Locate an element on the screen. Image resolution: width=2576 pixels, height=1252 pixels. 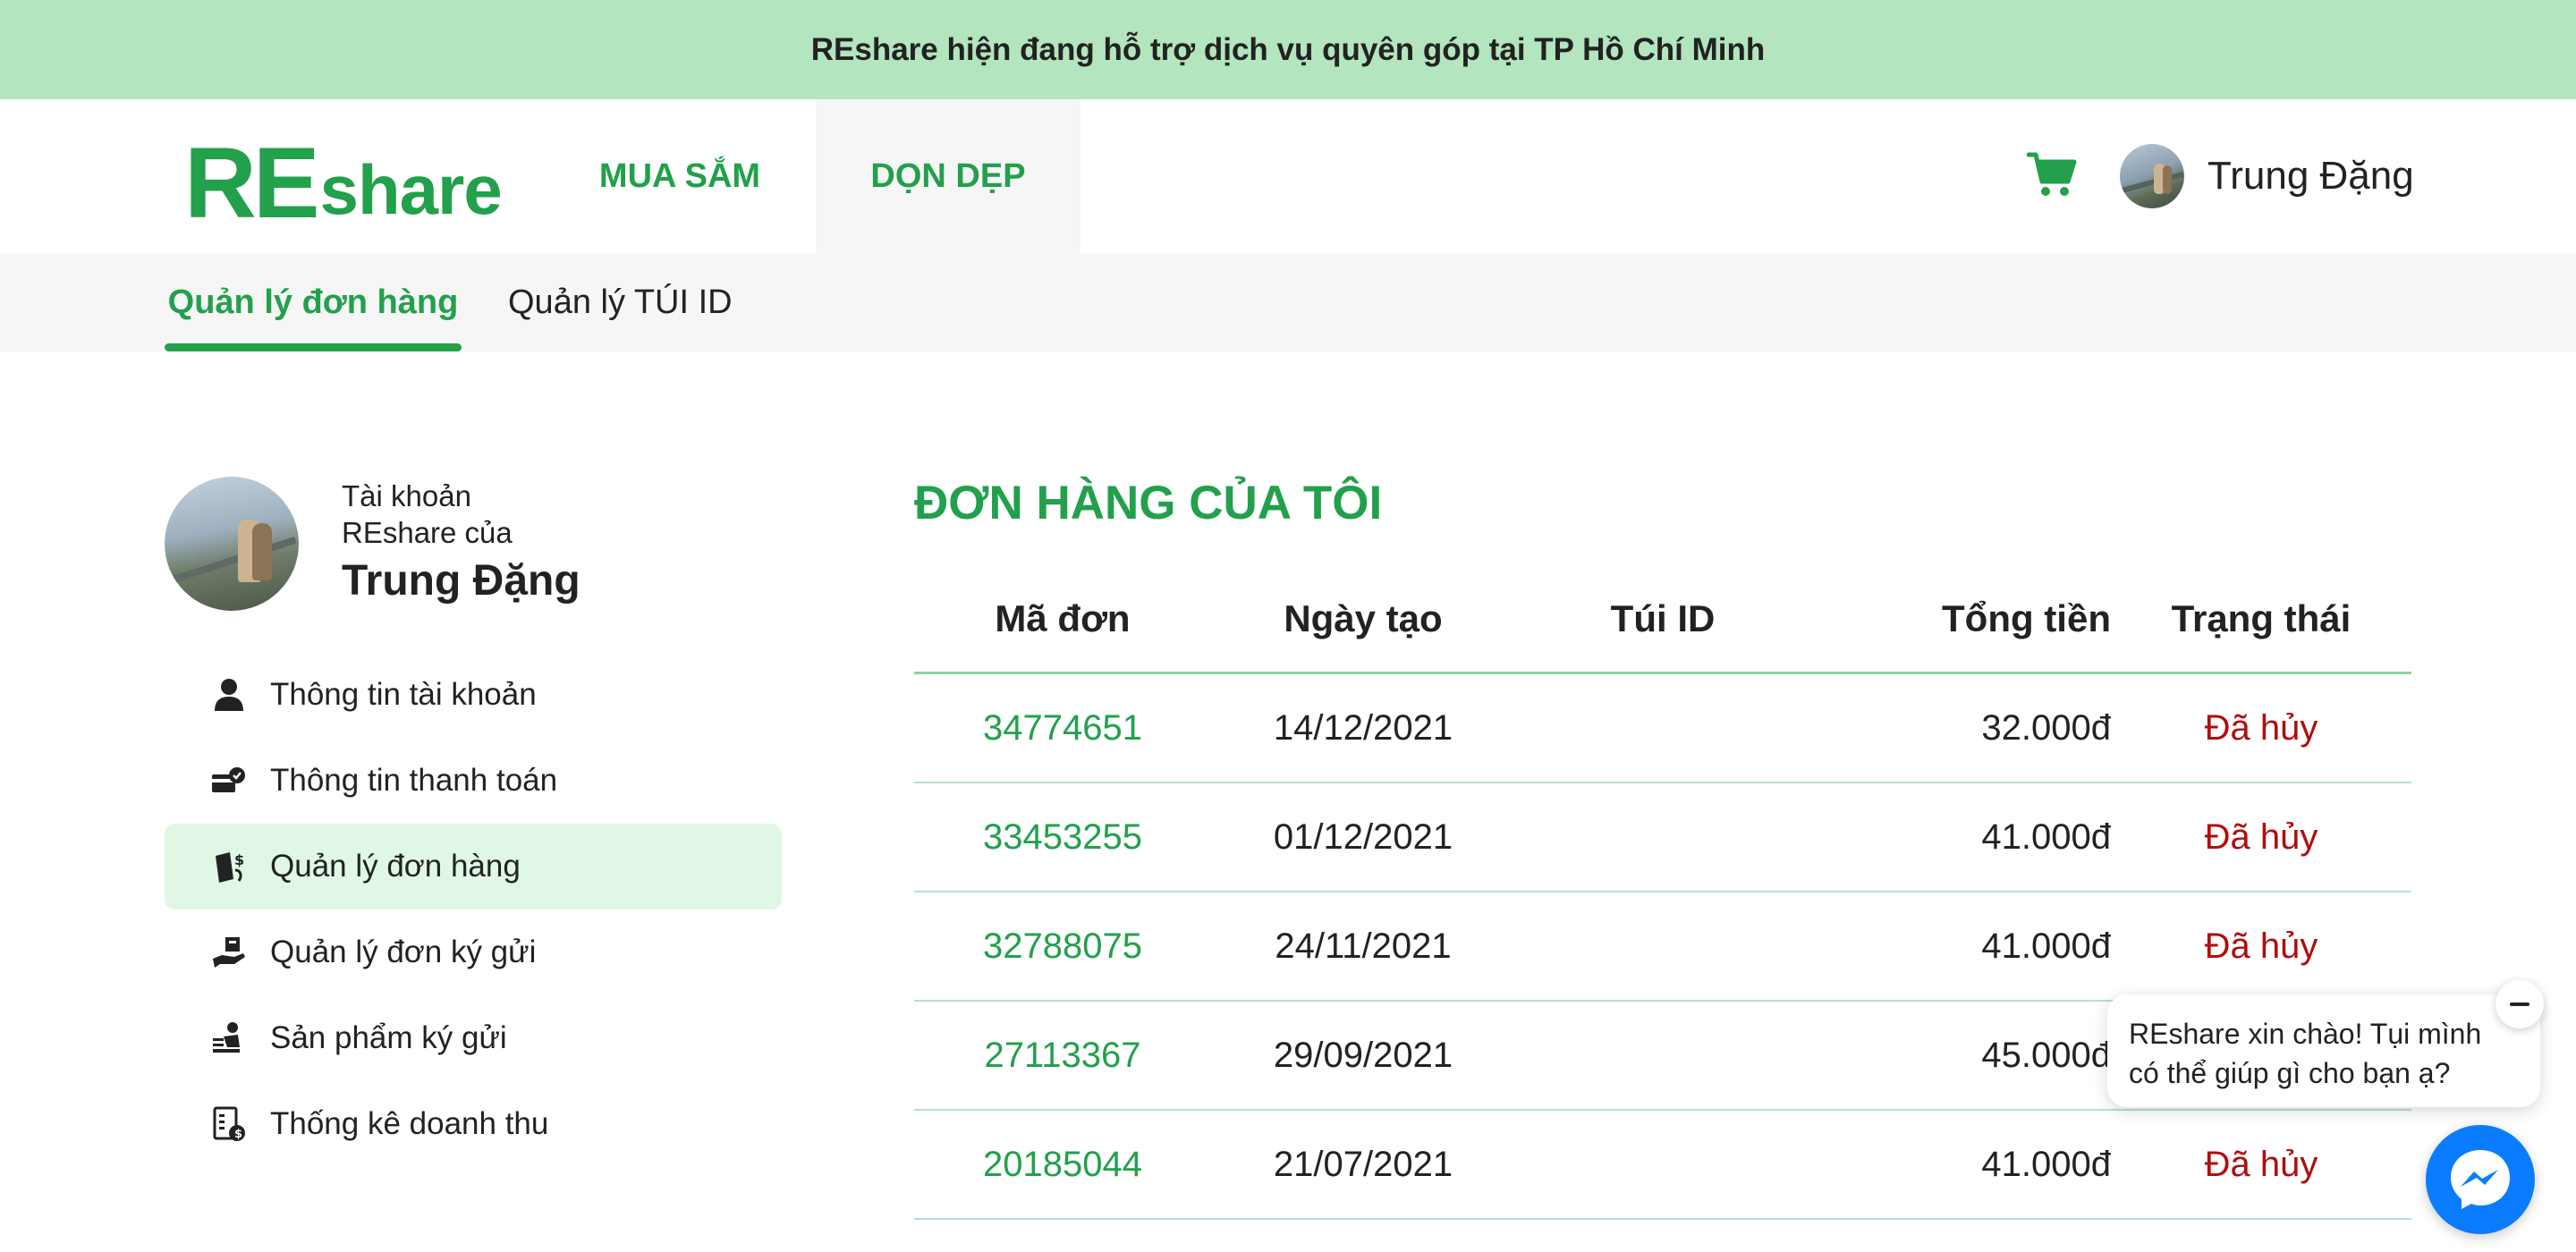
profile-caption-line1: Tài khoản is located at coordinates (406, 496).